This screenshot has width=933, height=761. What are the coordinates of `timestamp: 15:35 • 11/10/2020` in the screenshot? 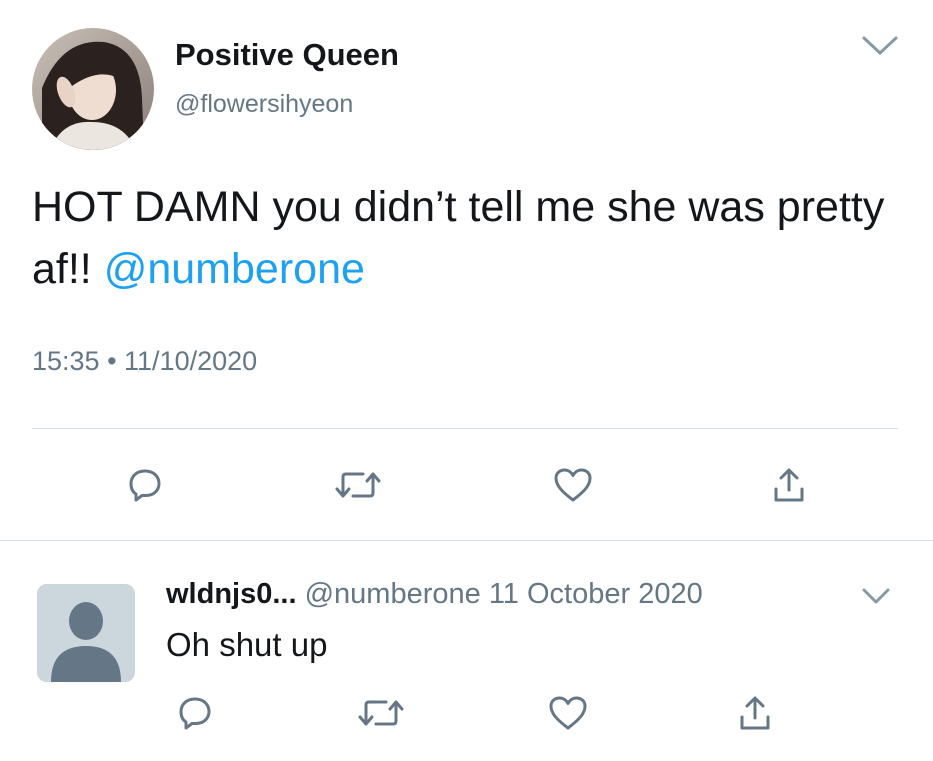 It's located at (144, 361).